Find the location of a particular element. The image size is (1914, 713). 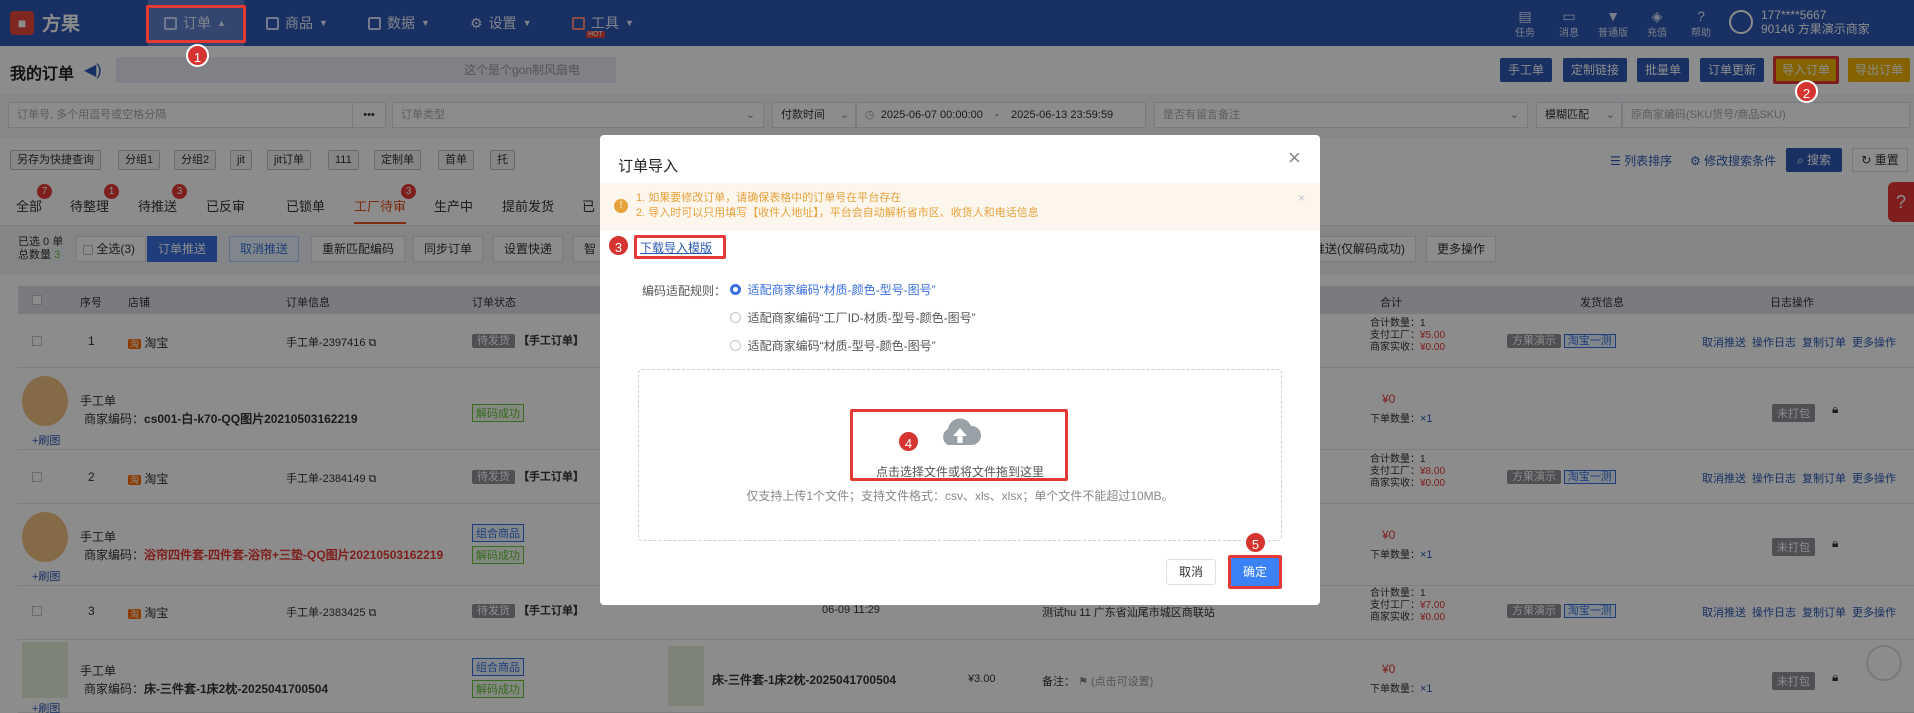

cloud-upload-icon is located at coordinates (960, 432).